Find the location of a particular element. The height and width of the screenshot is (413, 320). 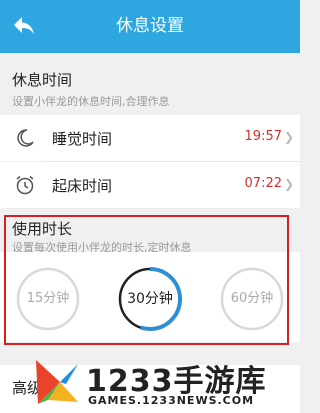

wake-time-label: 起床时间 is located at coordinates (82, 186).